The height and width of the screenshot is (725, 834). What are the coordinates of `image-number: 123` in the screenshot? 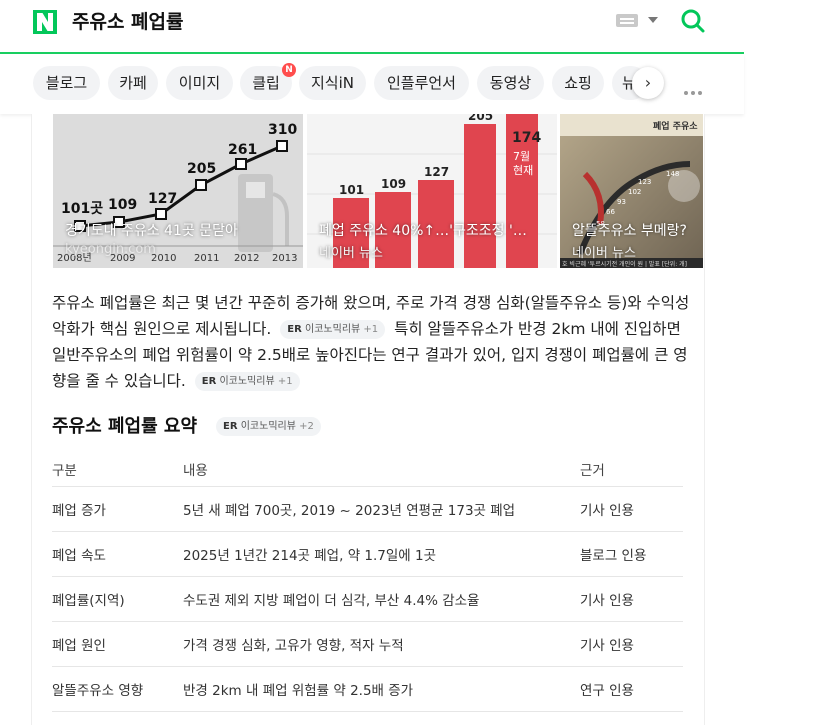 It's located at (644, 182).